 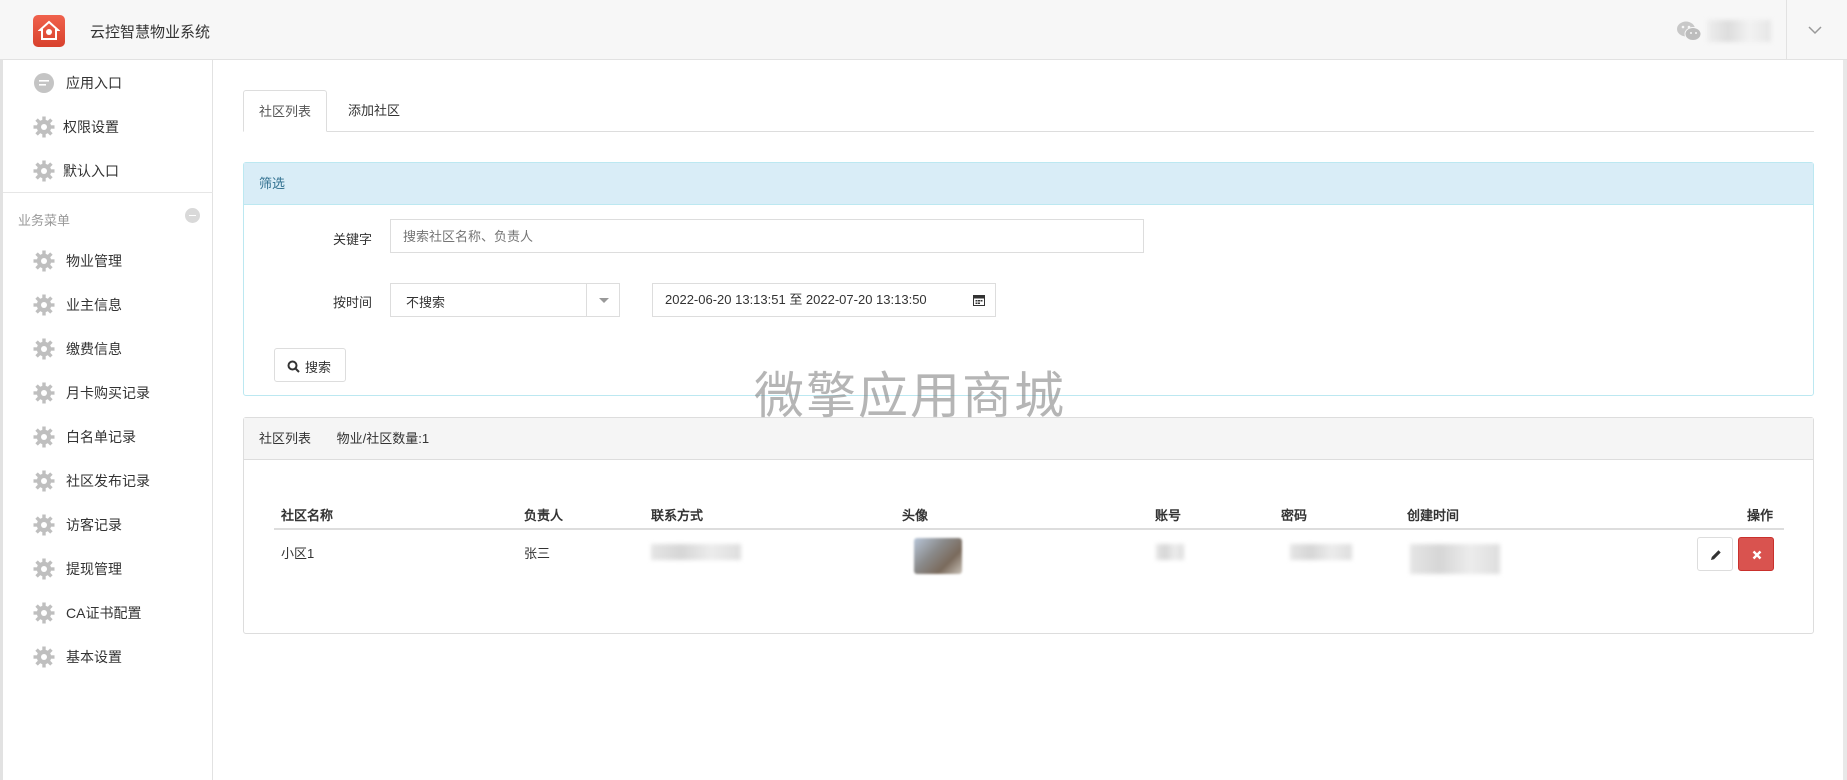 What do you see at coordinates (1028, 111) in the screenshot?
I see `tab-bar: 社区列表 添加社区` at bounding box center [1028, 111].